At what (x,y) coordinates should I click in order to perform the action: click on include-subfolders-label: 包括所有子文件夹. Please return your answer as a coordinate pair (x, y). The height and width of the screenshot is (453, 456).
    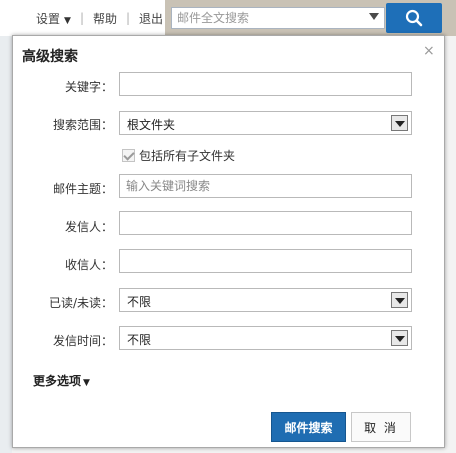
    Looking at the image, I should click on (187, 156).